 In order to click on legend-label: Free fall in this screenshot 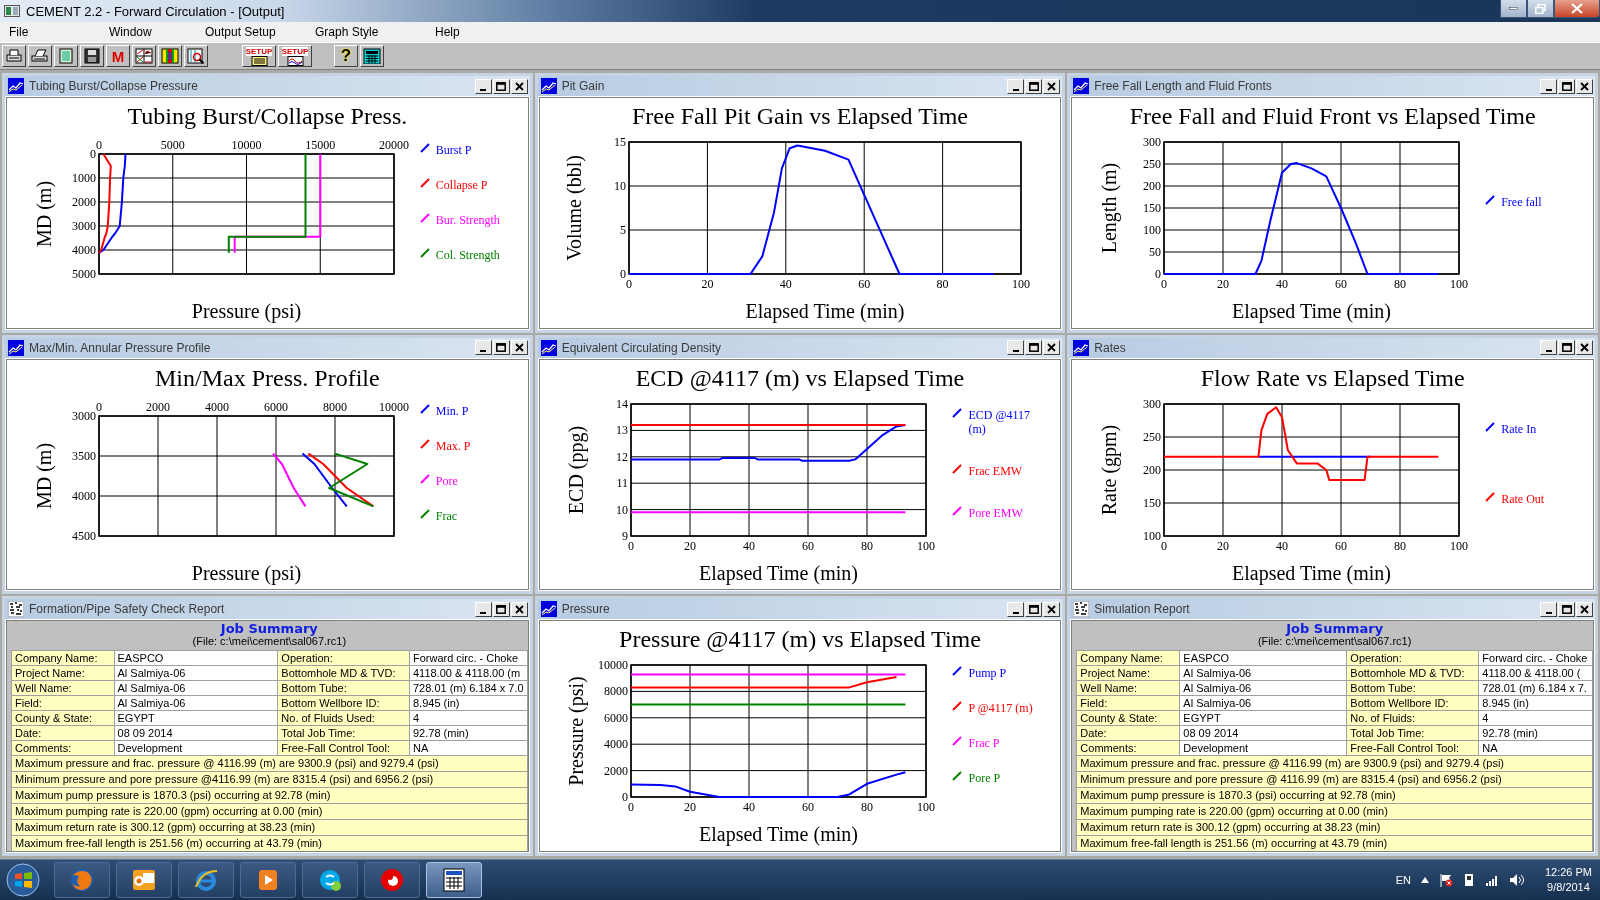, I will do `click(1521, 202)`.